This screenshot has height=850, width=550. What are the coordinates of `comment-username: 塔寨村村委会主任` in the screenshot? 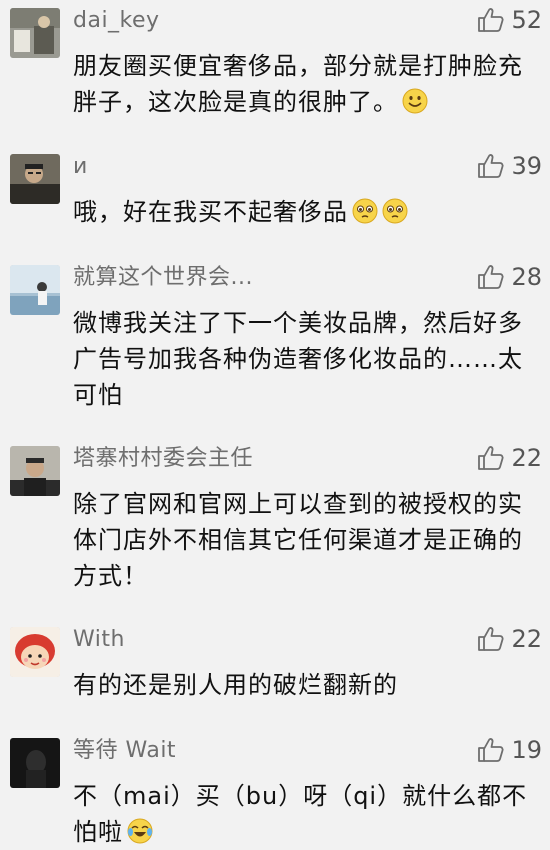 It's located at (163, 459).